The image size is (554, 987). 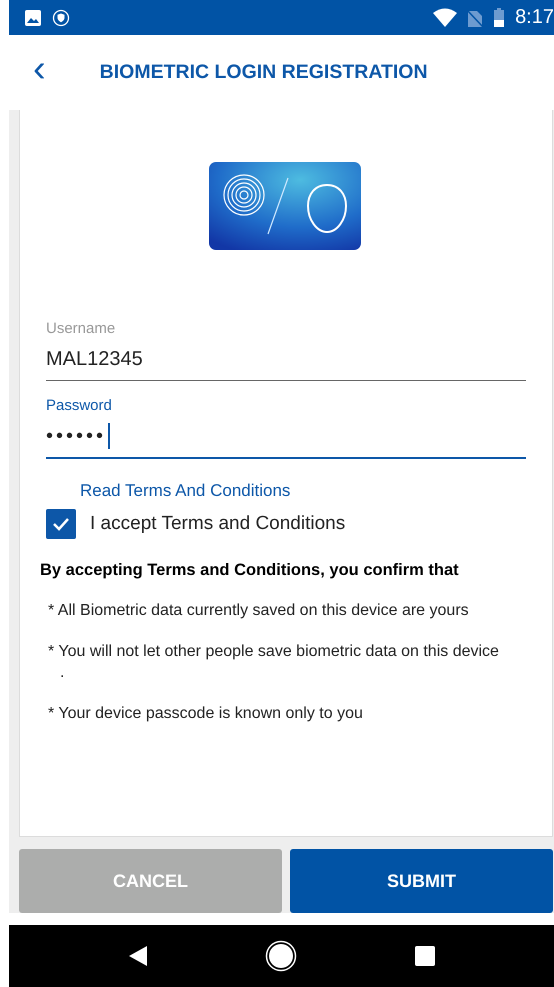 What do you see at coordinates (281, 956) in the screenshot?
I see `home-nav-icon` at bounding box center [281, 956].